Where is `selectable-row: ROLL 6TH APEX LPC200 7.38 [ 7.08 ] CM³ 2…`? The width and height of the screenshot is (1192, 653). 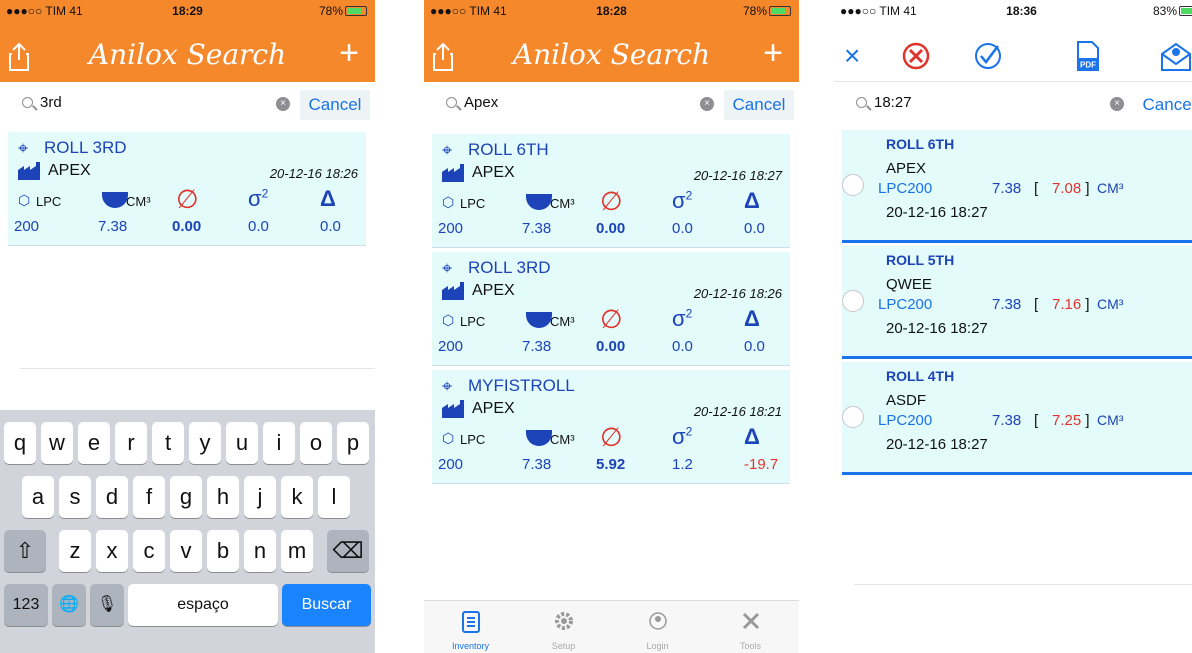 selectable-row: ROLL 6TH APEX LPC200 7.38 [ 7.08 ] CM³ 2… is located at coordinates (1017, 186).